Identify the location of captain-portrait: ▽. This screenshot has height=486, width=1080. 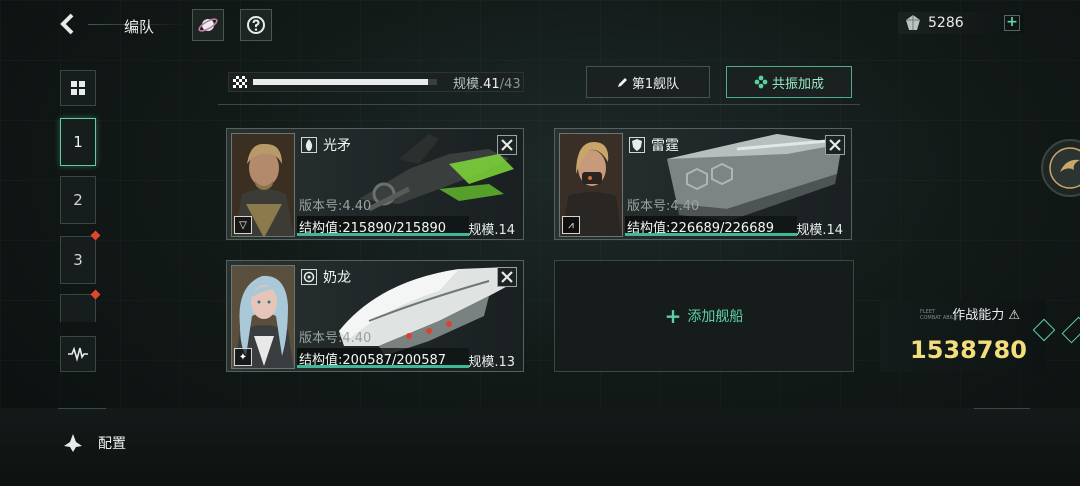
(263, 185).